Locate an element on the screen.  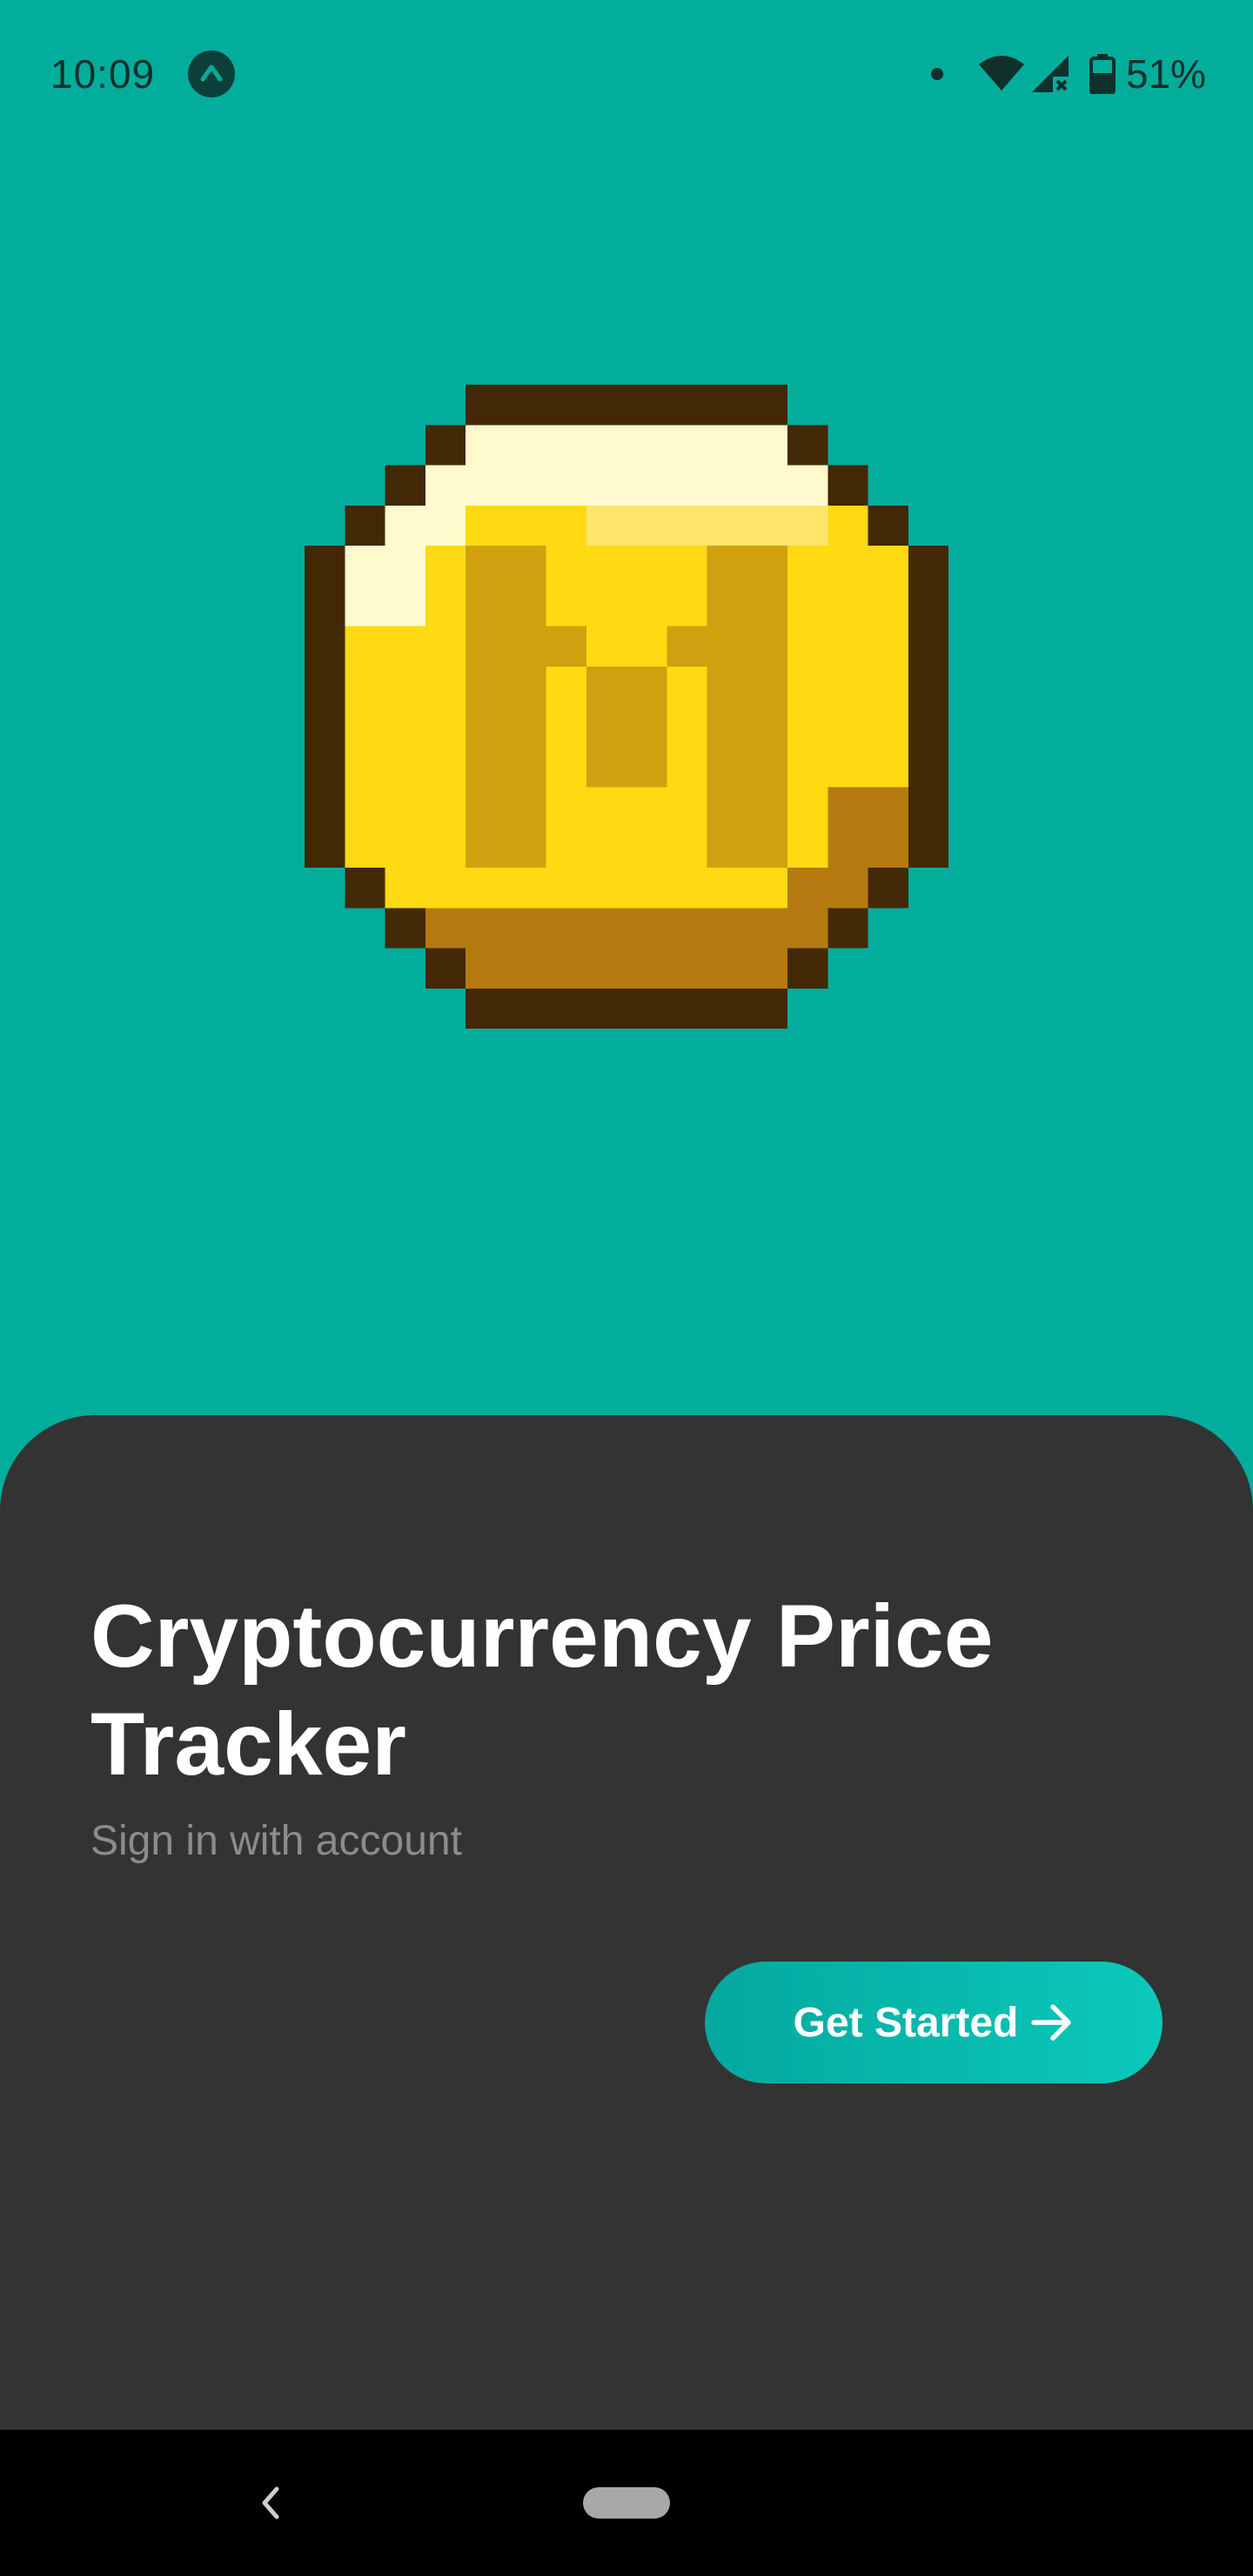
home-pill-icon is located at coordinates (626, 2503).